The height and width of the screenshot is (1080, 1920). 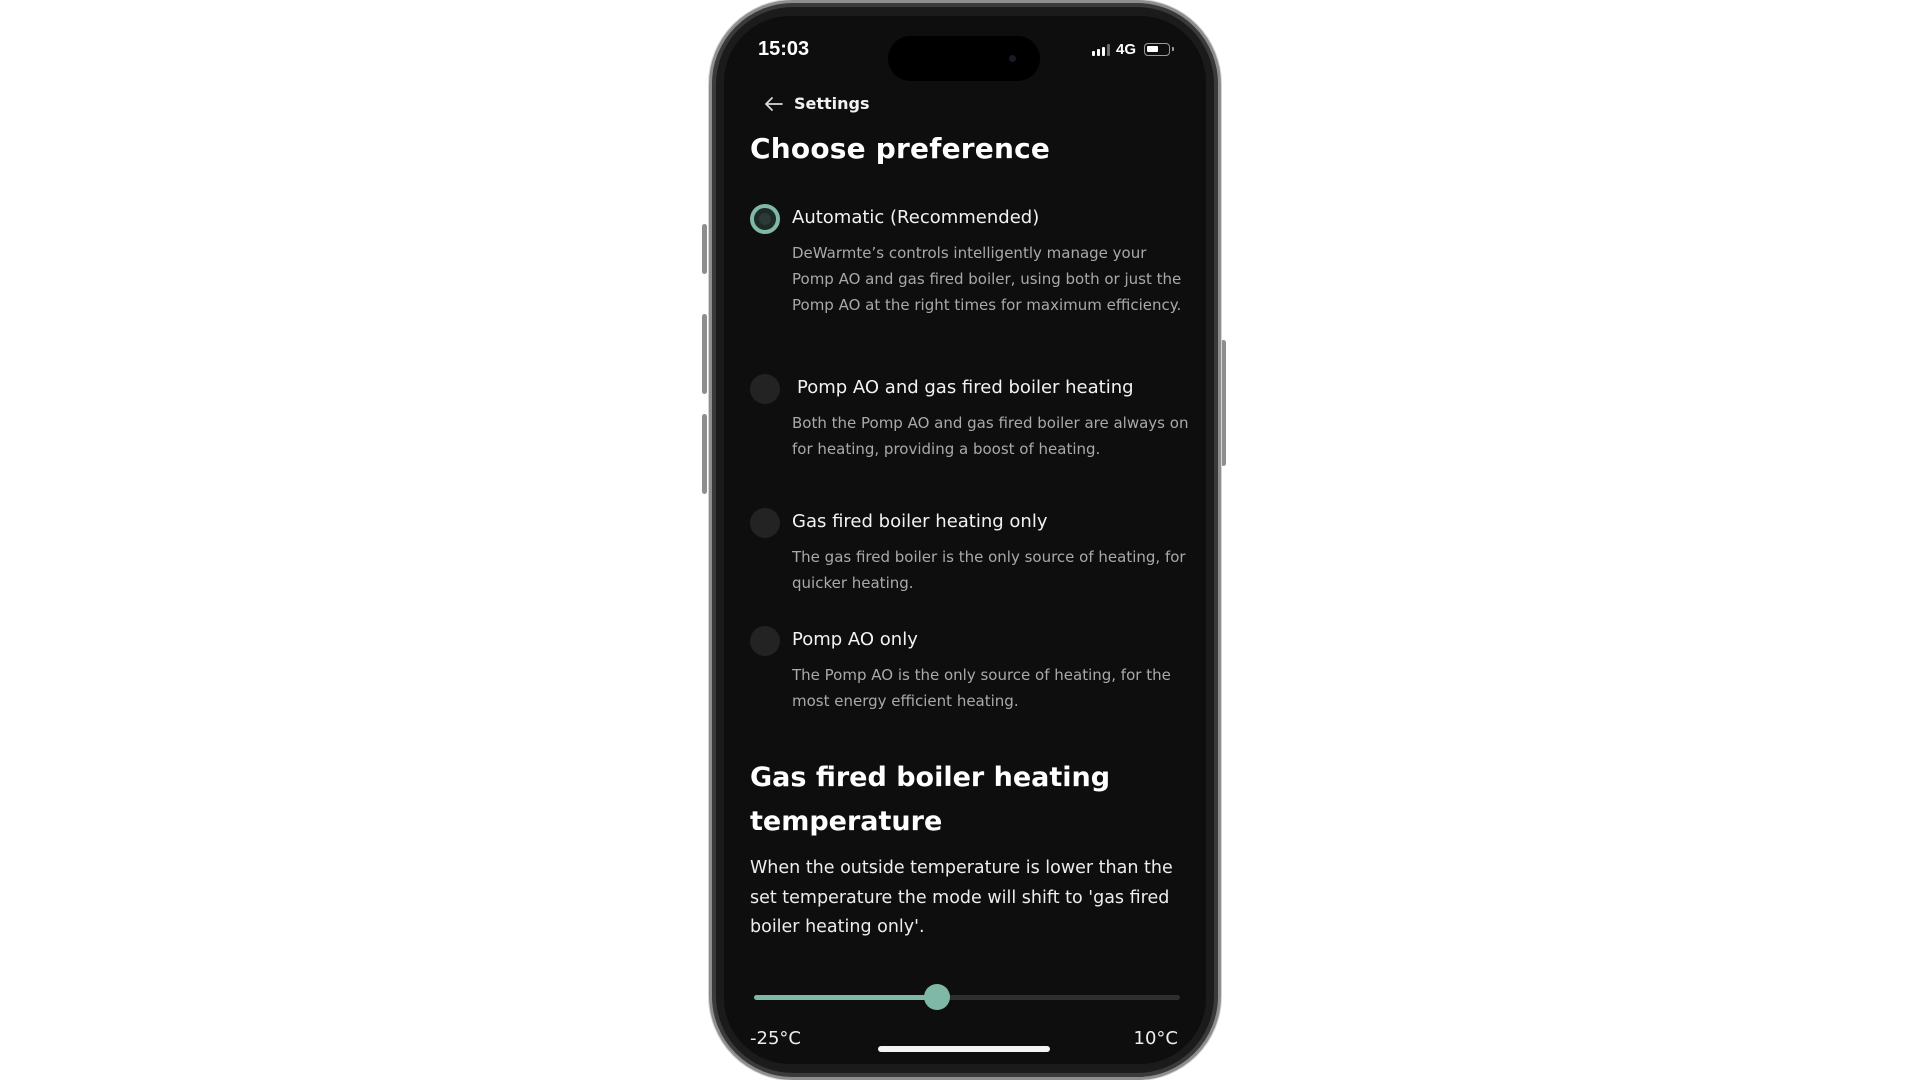 What do you see at coordinates (1155, 1038) in the screenshot?
I see `slider-max-label: 10°C` at bounding box center [1155, 1038].